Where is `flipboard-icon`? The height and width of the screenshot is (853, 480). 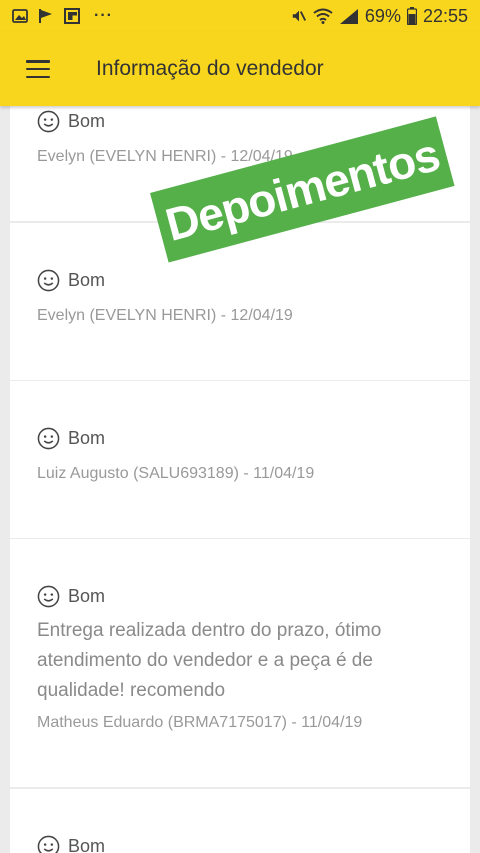
flipboard-icon is located at coordinates (72, 16).